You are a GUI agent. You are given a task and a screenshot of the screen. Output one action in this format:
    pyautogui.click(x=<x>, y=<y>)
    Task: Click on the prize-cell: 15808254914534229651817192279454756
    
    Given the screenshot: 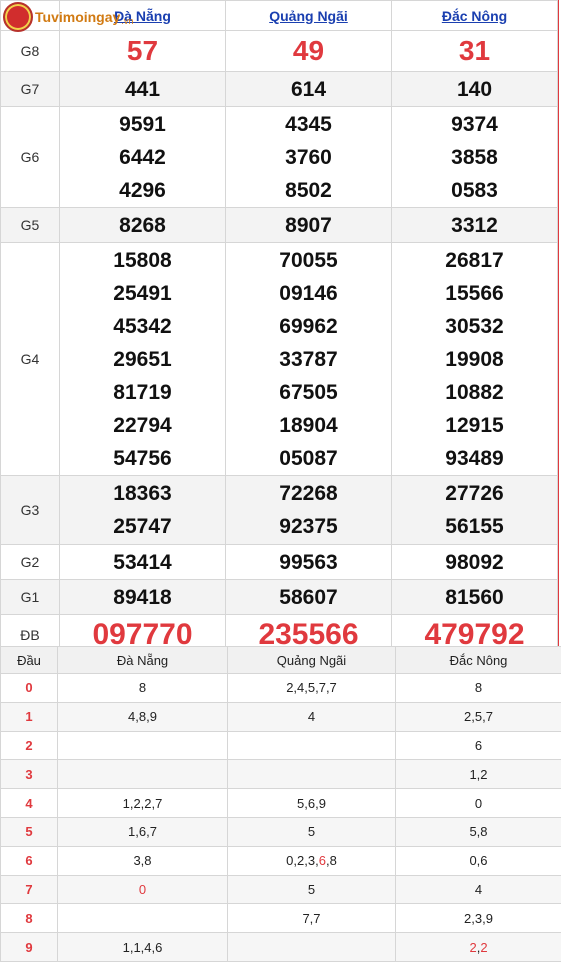 What is the action you would take?
    pyautogui.click(x=143, y=359)
    